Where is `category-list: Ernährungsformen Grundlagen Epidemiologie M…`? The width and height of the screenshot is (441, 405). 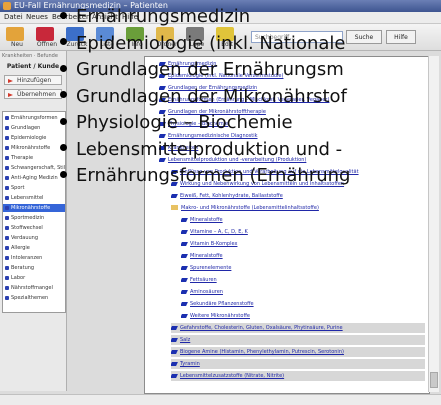 category-list: Ernährungsformen Grundlagen Epidemiologie M… is located at coordinates (34, 212).